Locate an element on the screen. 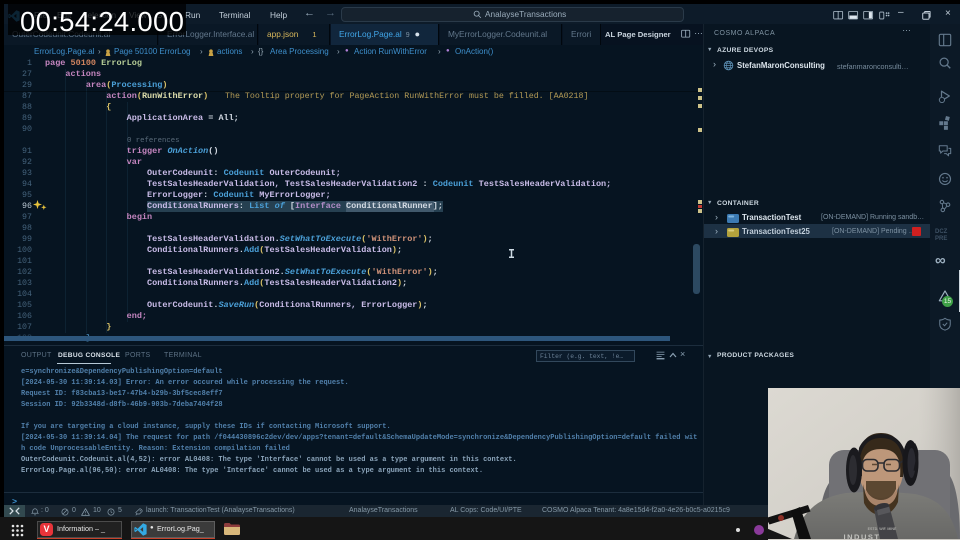 This screenshot has height=540, width=960. svg-text: INDUST is located at coordinates (862, 536).